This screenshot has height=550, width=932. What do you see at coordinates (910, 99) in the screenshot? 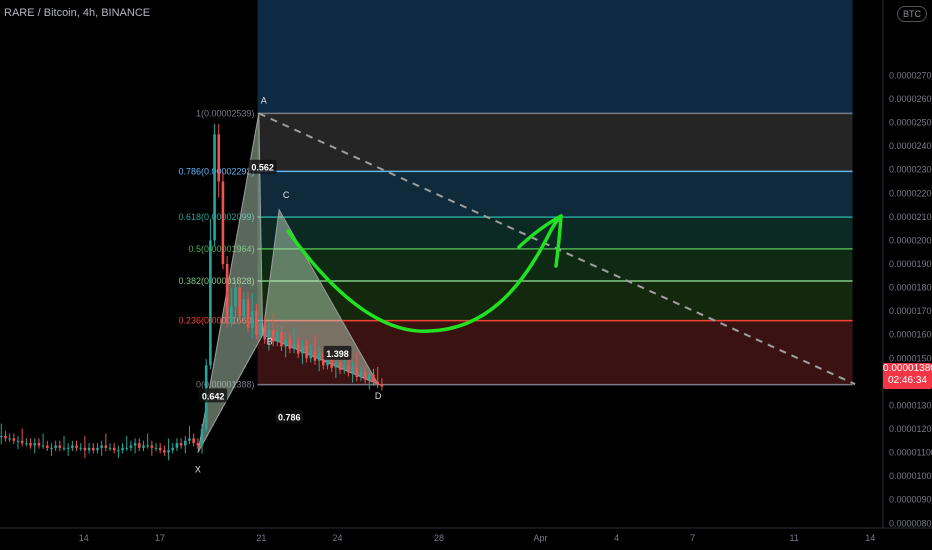
I see `price-tick-label: 0.00002600` at bounding box center [910, 99].